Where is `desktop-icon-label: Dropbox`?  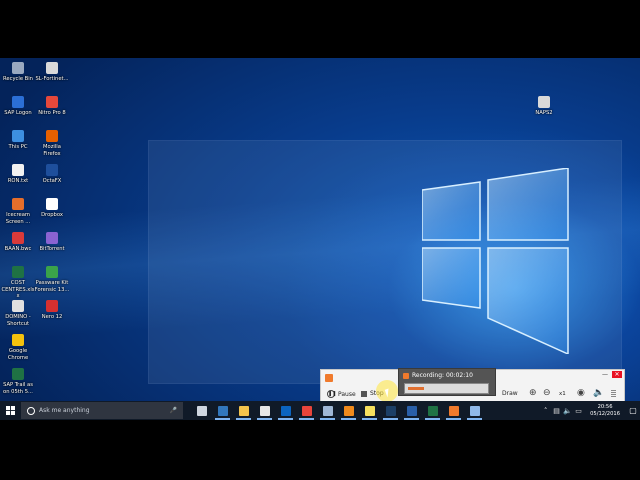
desktop-icon-label: Dropbox is located at coordinates (52, 215).